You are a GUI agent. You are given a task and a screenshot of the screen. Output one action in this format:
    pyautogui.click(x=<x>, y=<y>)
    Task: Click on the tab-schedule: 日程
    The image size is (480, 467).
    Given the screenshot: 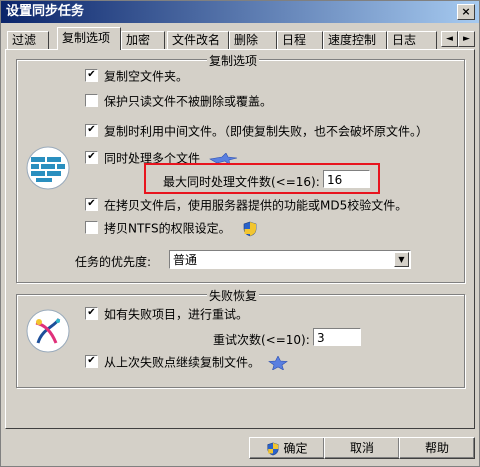 What is the action you would take?
    pyautogui.click(x=300, y=40)
    